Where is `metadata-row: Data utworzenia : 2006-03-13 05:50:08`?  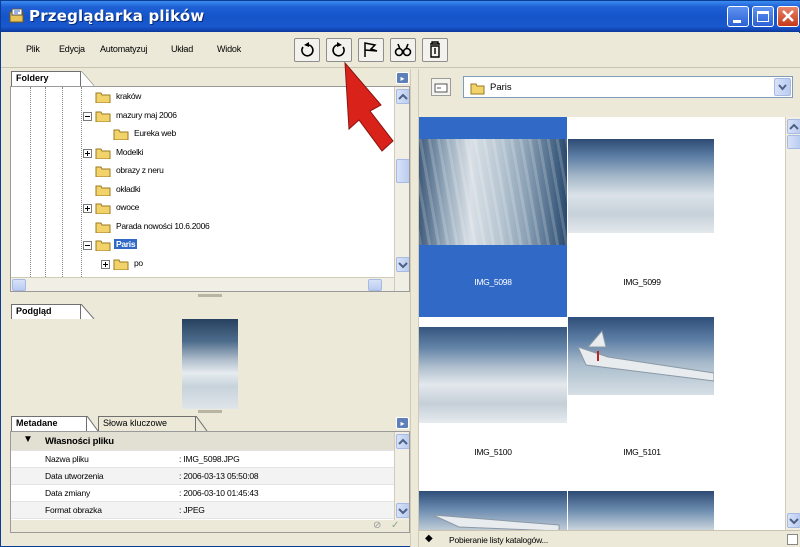
metadata-row: Data utworzenia : 2006-03-13 05:50:08 is located at coordinates (203, 476).